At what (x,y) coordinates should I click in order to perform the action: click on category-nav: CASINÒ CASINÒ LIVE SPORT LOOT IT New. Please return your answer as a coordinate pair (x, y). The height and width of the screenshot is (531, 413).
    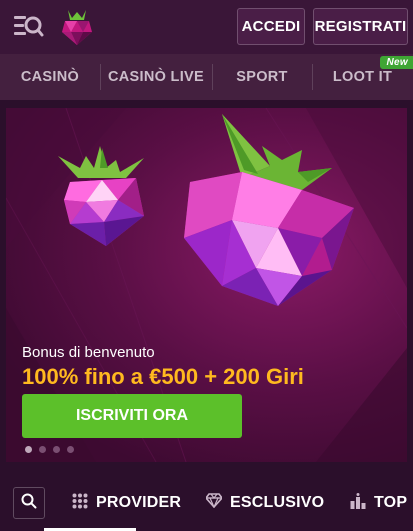
    Looking at the image, I should click on (206, 77).